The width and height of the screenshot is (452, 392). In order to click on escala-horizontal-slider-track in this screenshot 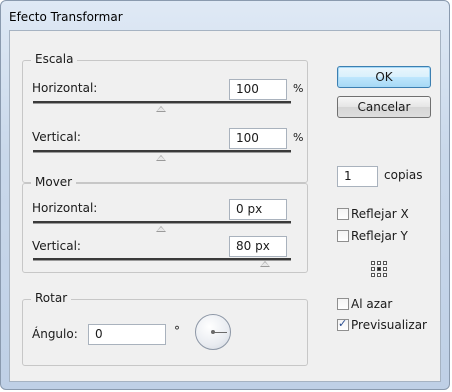, I will do `click(162, 102)`.